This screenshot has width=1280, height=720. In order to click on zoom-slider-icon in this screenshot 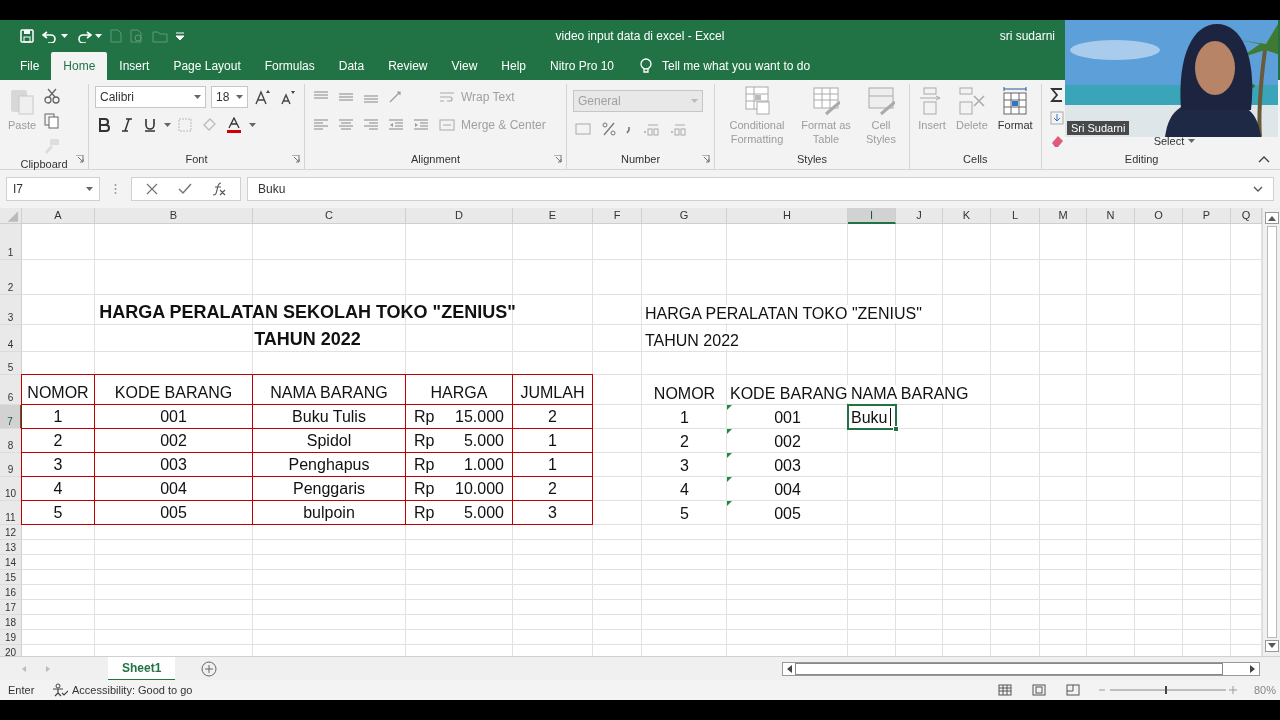, I will do `click(1167, 690)`.